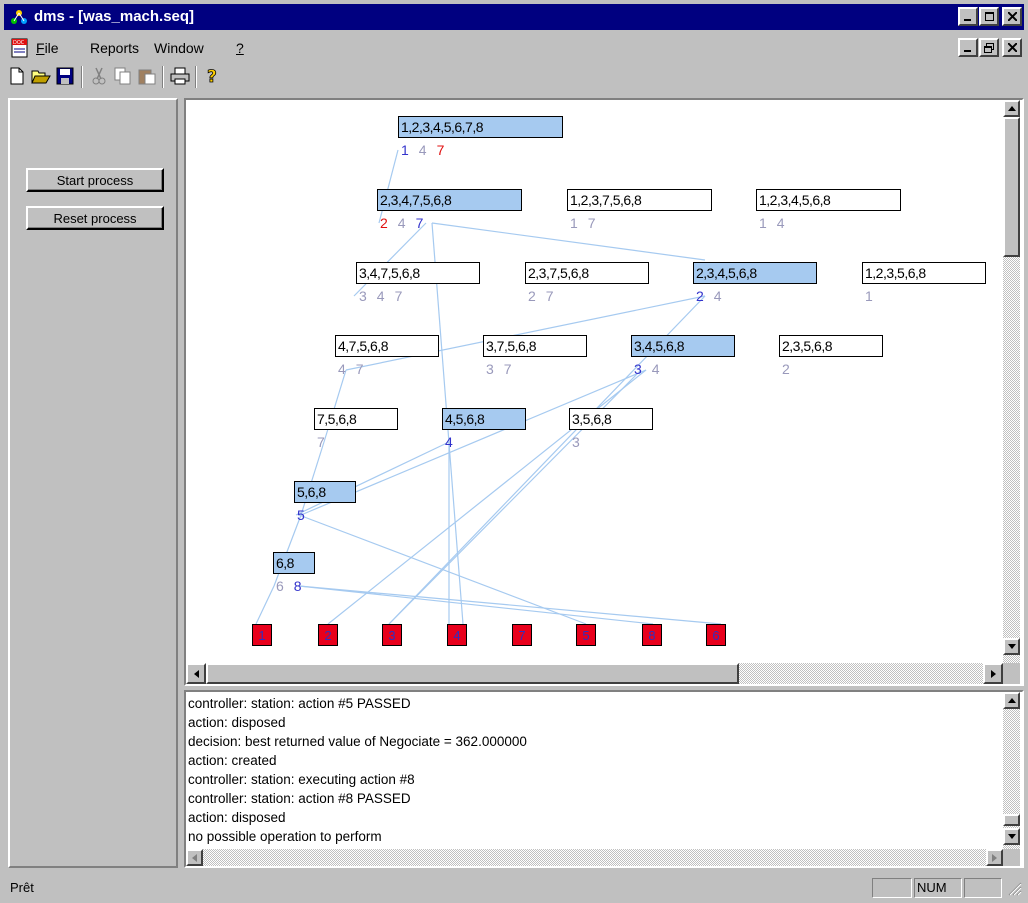 The image size is (1028, 903). I want to click on reset-process-button: Reset process, so click(95, 218).